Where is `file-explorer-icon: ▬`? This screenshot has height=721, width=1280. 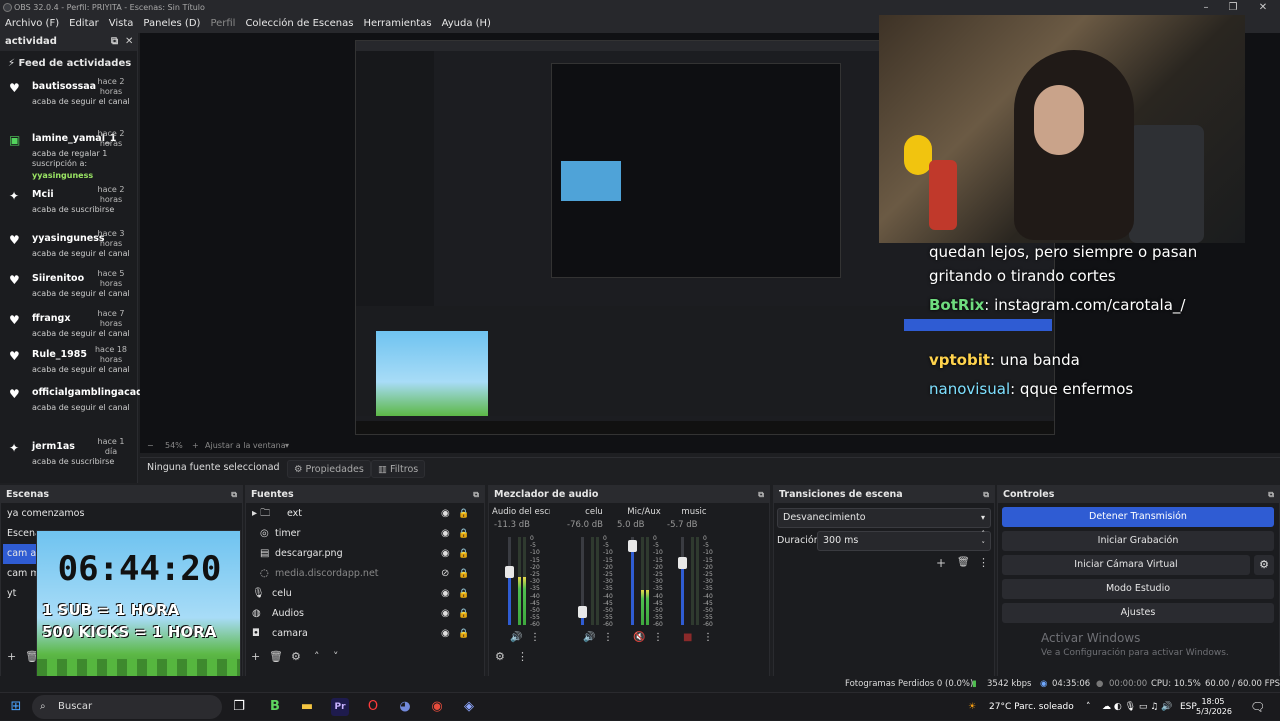 file-explorer-icon: ▬ is located at coordinates (307, 707).